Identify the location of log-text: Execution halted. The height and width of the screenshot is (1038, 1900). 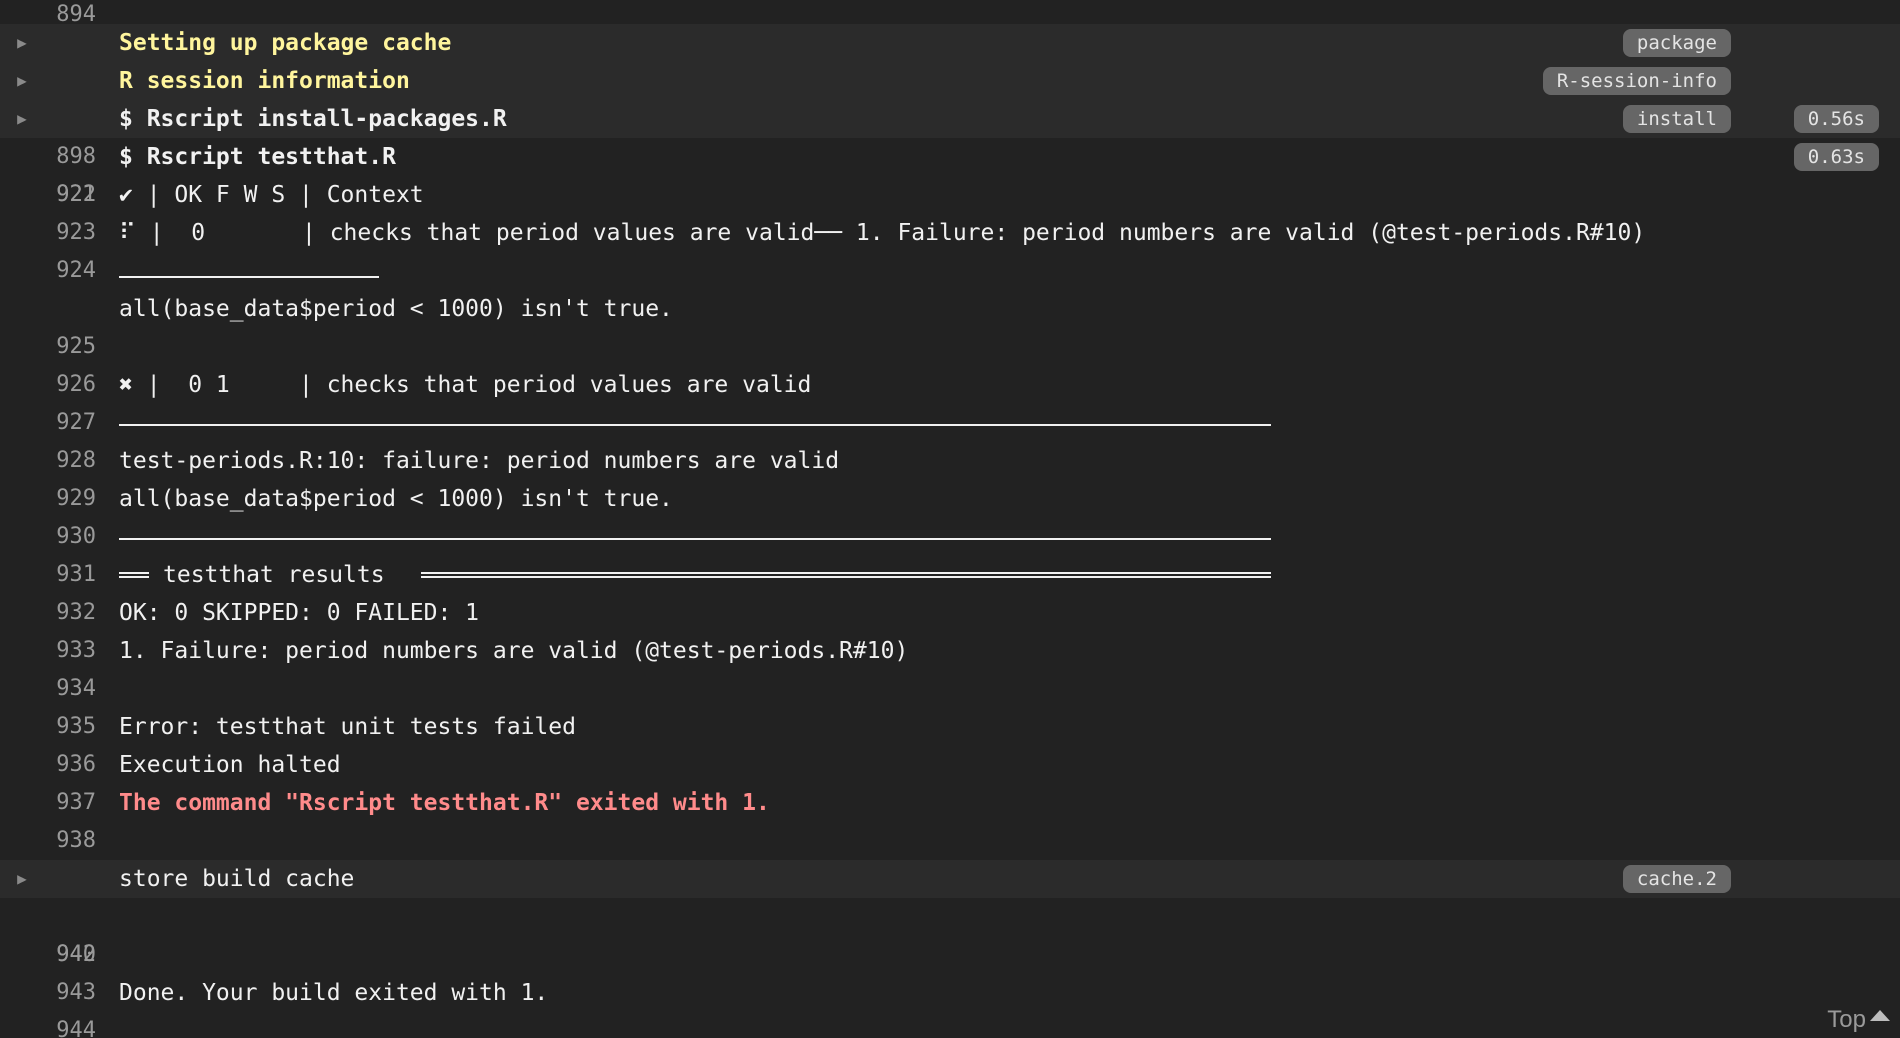
(230, 765).